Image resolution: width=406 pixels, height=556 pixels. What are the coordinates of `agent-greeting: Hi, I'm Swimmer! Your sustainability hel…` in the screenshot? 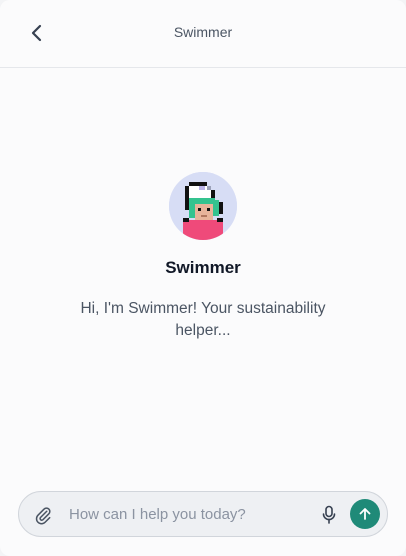 It's located at (203, 319).